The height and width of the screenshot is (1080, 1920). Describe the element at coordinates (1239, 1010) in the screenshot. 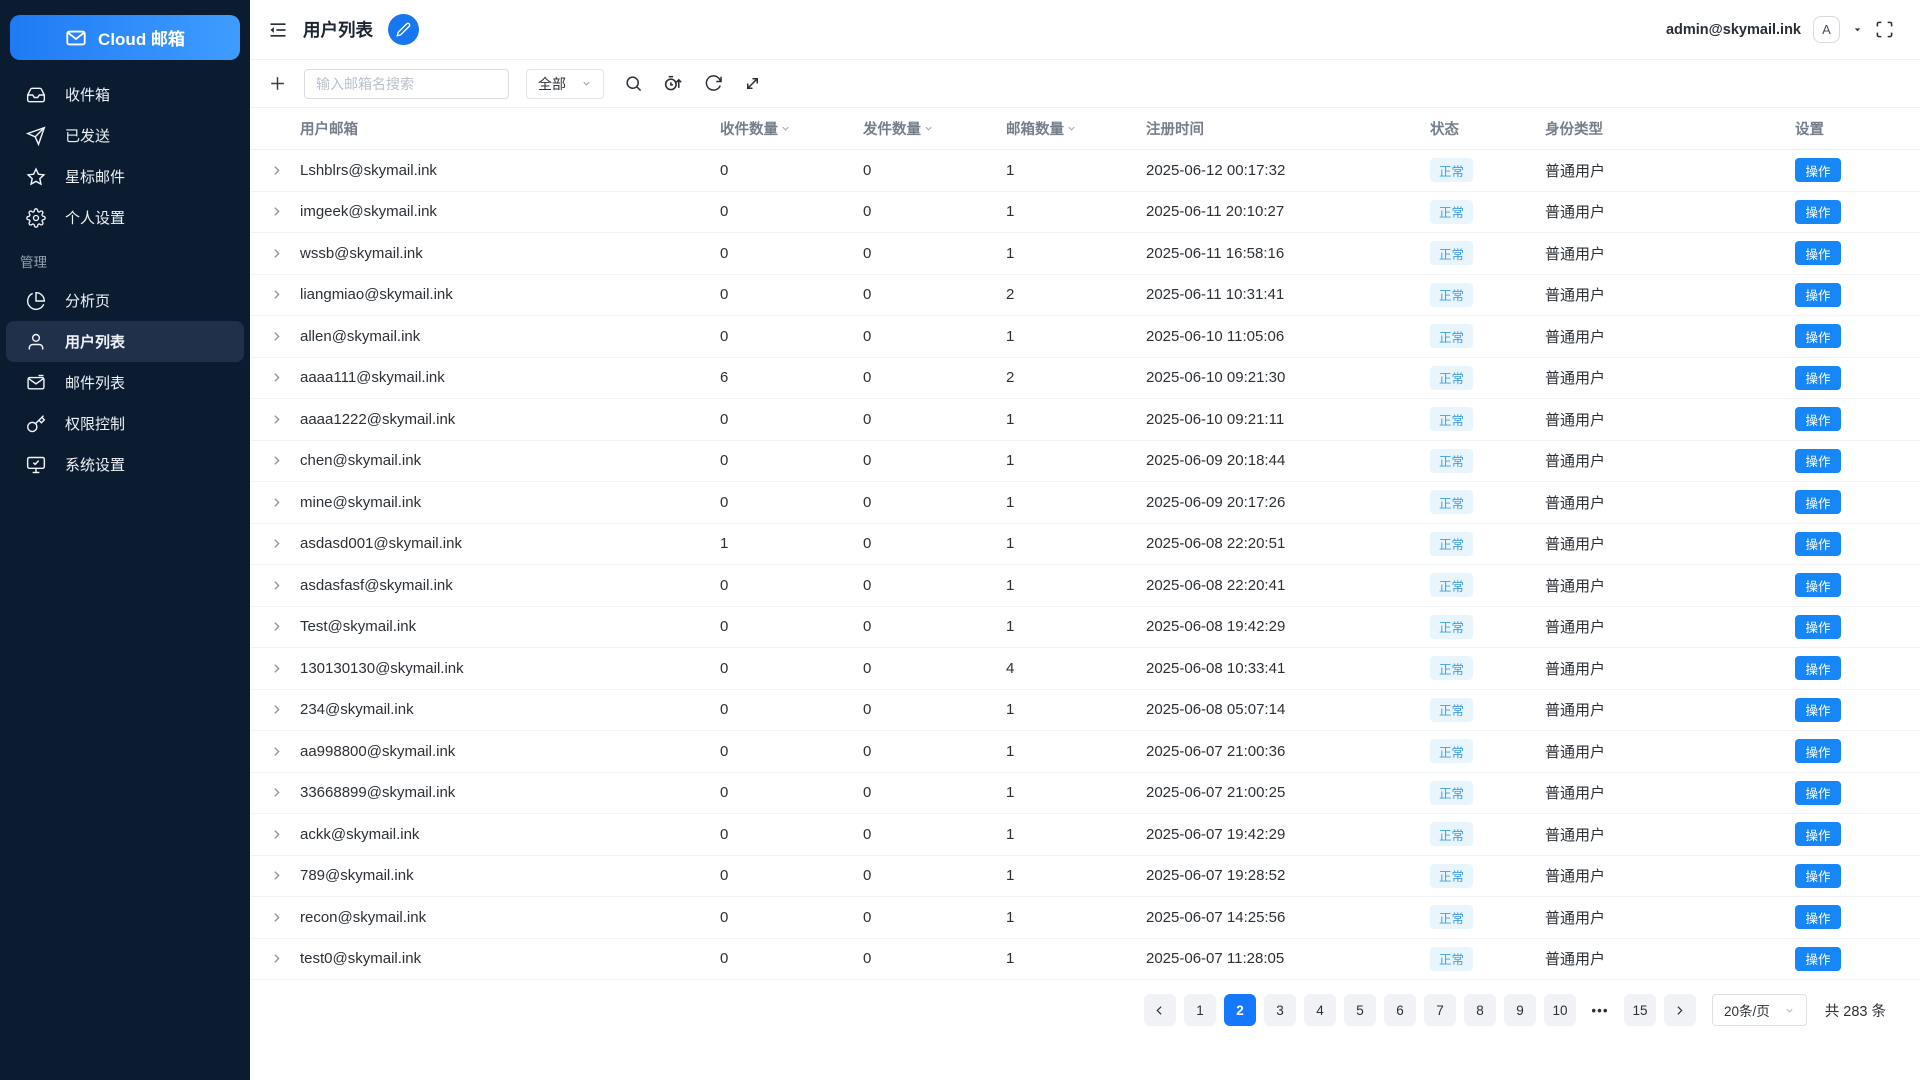

I see `page-number-button: 2` at that location.